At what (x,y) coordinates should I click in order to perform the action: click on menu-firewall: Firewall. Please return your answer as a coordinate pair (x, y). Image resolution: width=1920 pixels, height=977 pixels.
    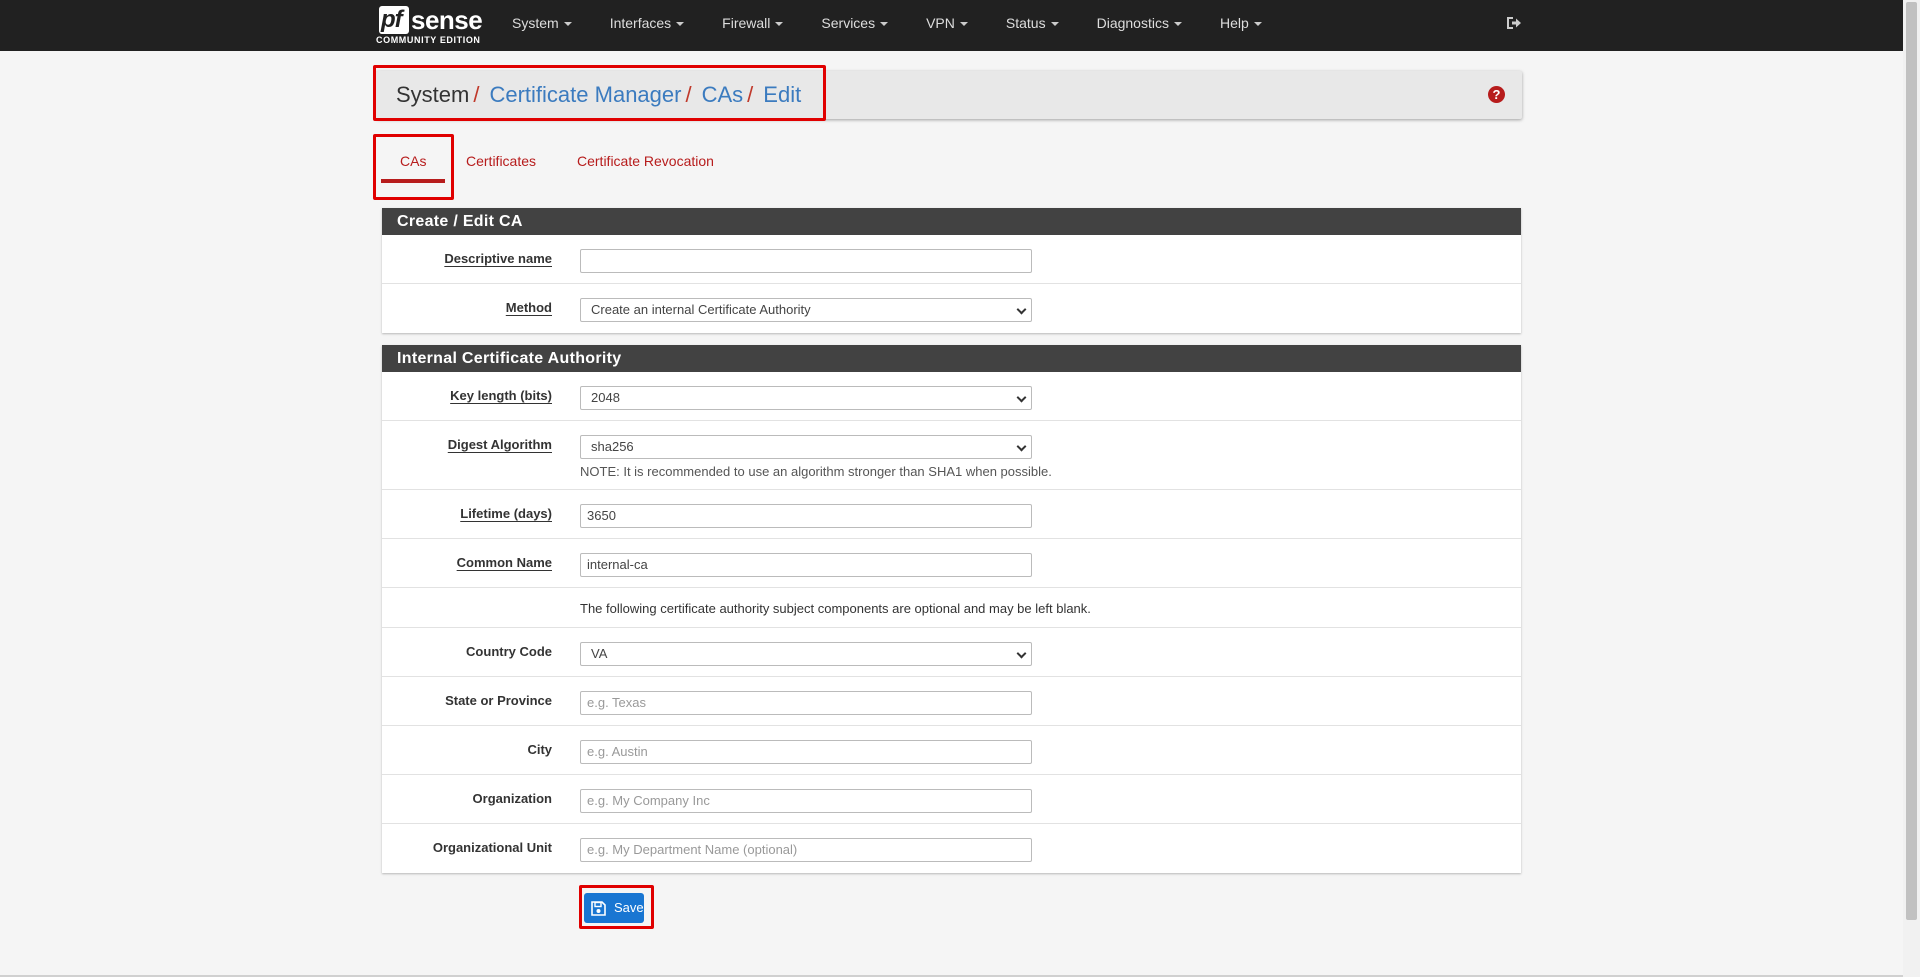
    Looking at the image, I should click on (761, 25).